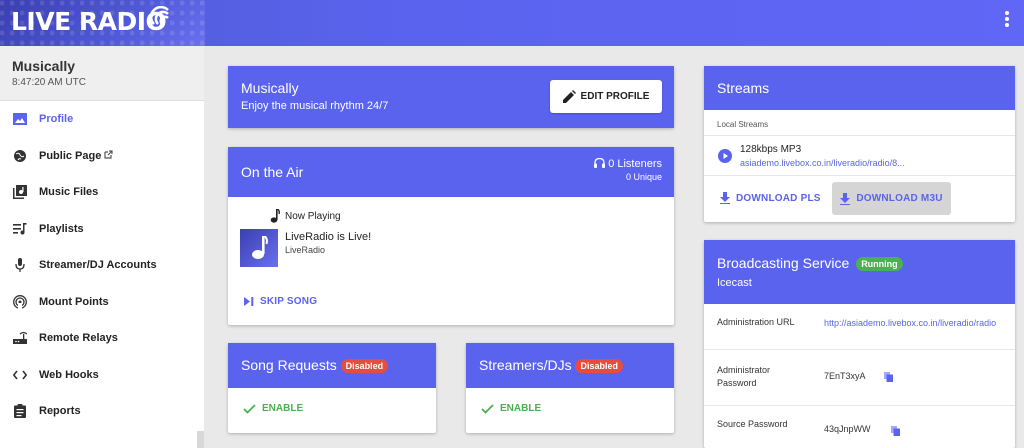  I want to click on album-art, so click(259, 248).